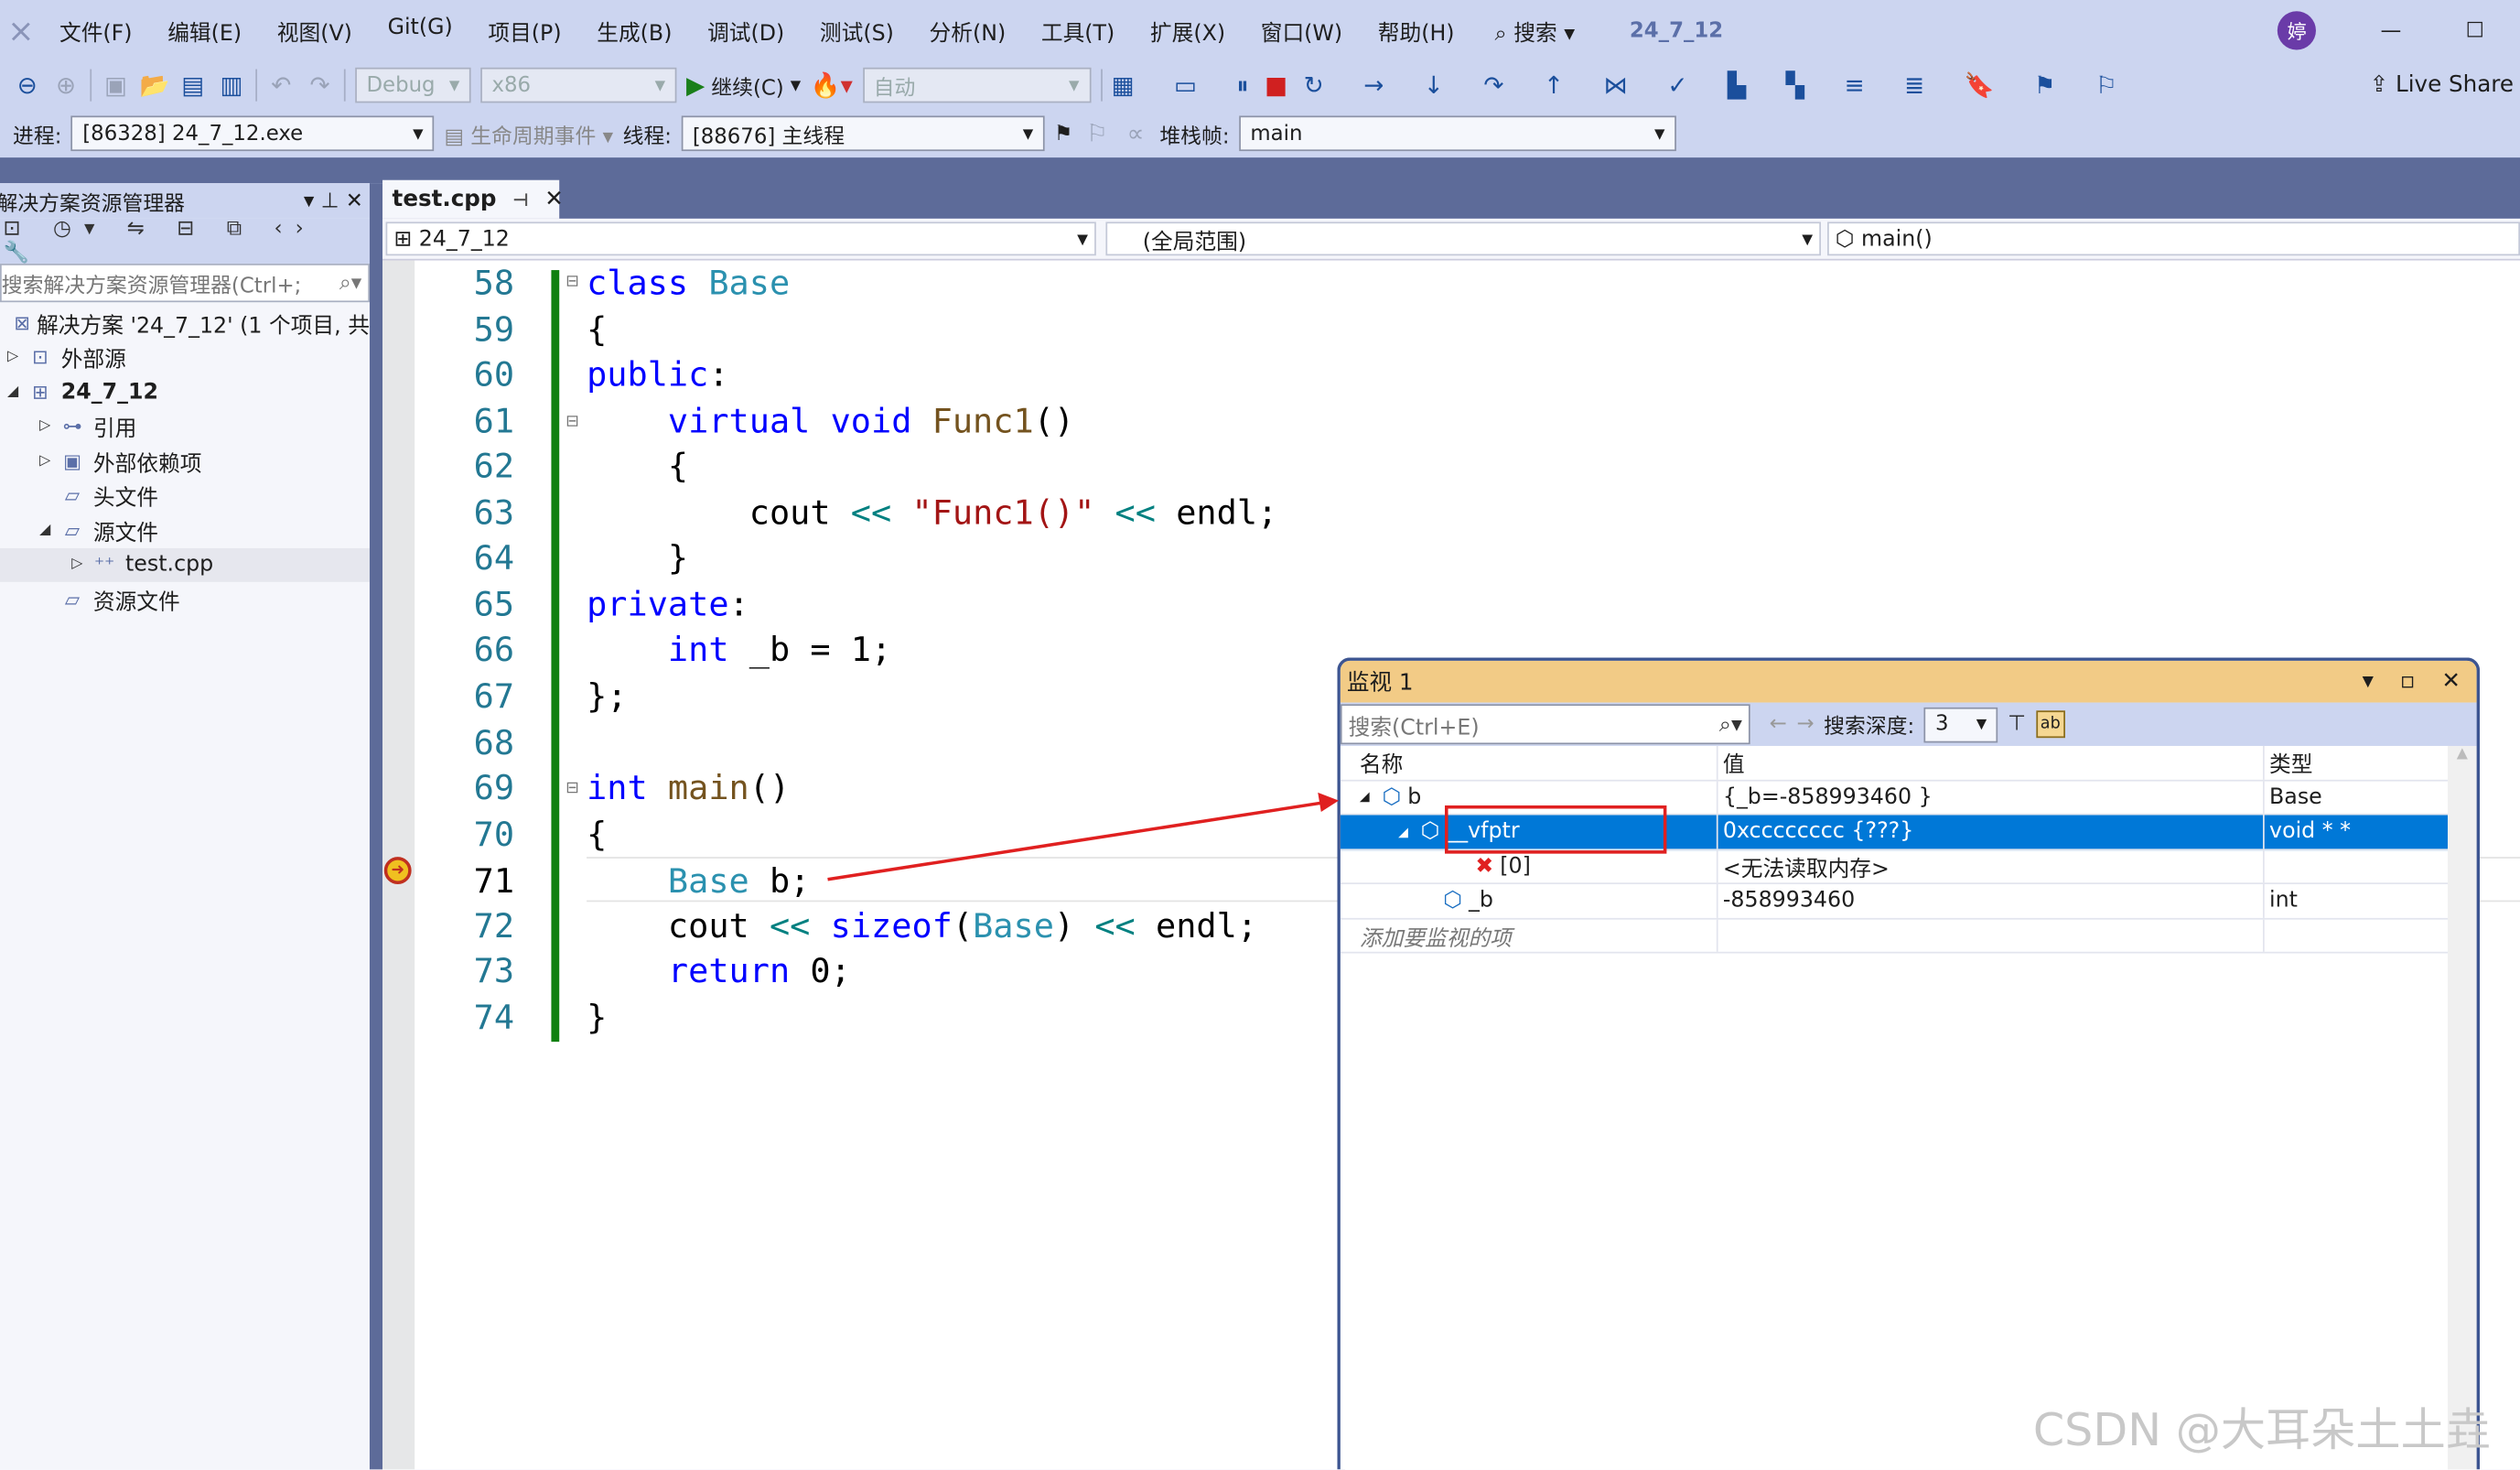  Describe the element at coordinates (1556, 829) in the screenshot. I see `annotation-highlight-box` at that location.